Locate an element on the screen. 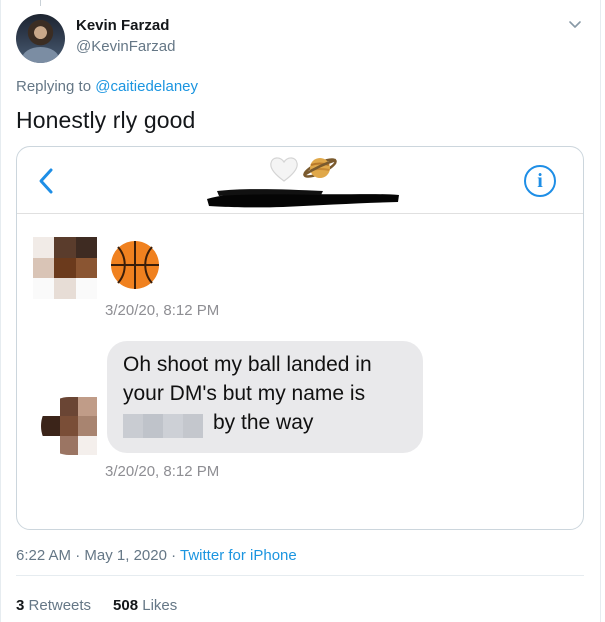 The image size is (605, 622). retweets-link: 3 Retweets is located at coordinates (53, 605).